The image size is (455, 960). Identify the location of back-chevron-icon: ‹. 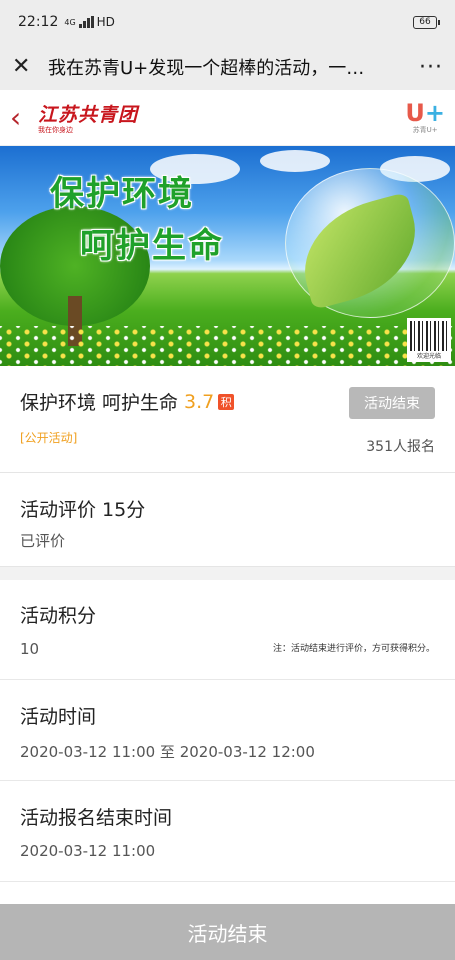
(21, 117).